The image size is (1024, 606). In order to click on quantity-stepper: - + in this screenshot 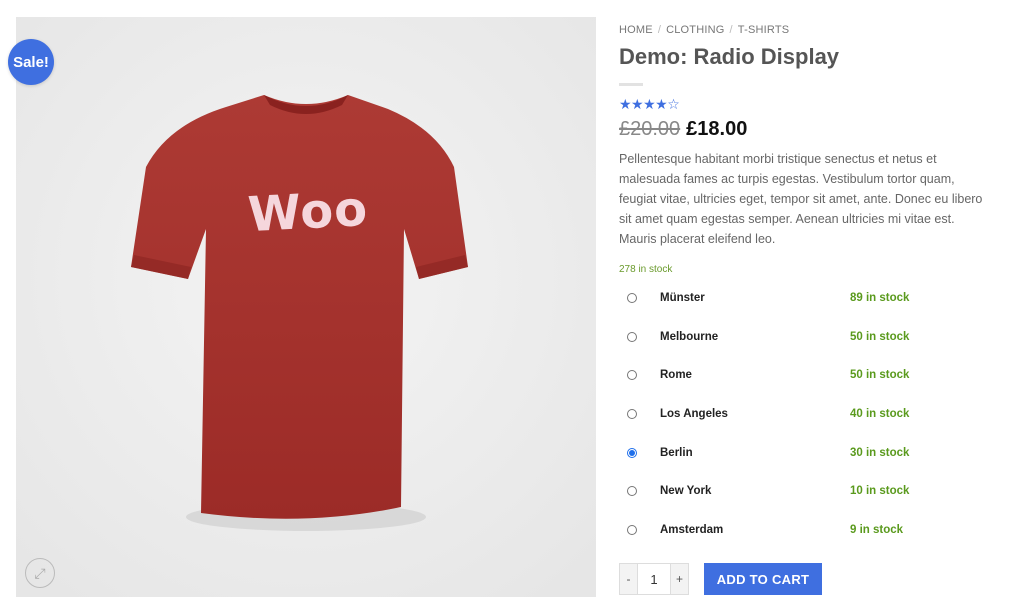, I will do `click(654, 579)`.